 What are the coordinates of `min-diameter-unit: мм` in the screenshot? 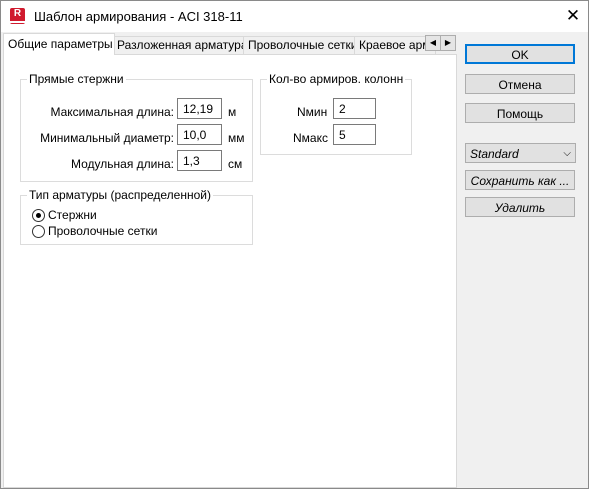 It's located at (236, 138).